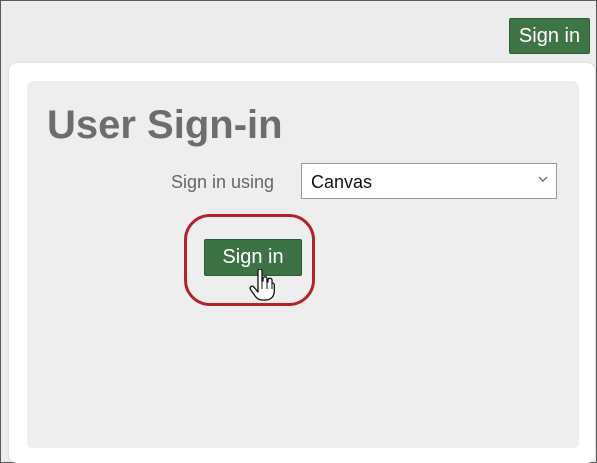 This screenshot has width=597, height=463. What do you see at coordinates (165, 125) in the screenshot?
I see `dialog-title: User Sign-in` at bounding box center [165, 125].